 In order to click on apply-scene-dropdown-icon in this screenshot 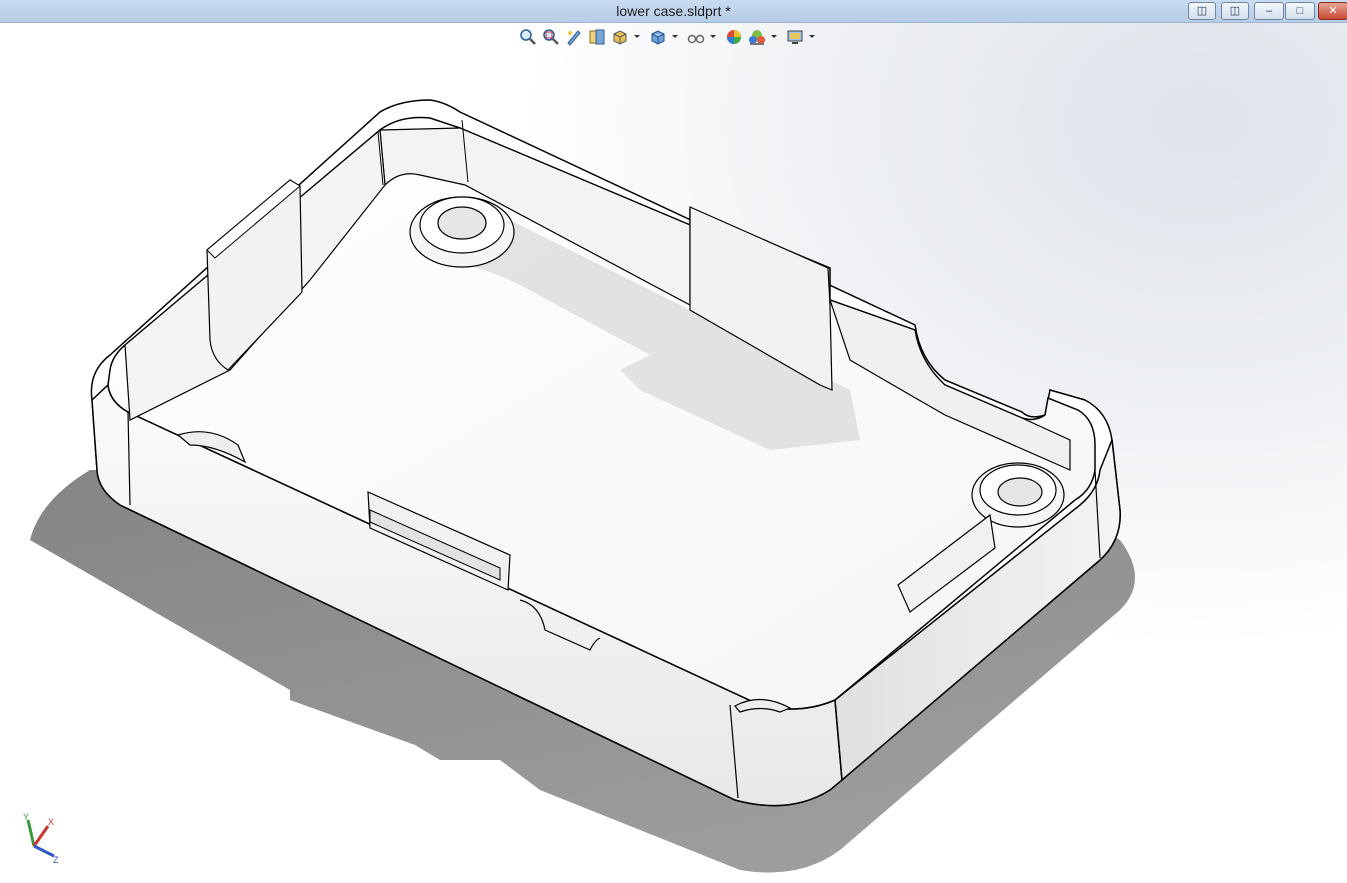, I will do `click(774, 37)`.